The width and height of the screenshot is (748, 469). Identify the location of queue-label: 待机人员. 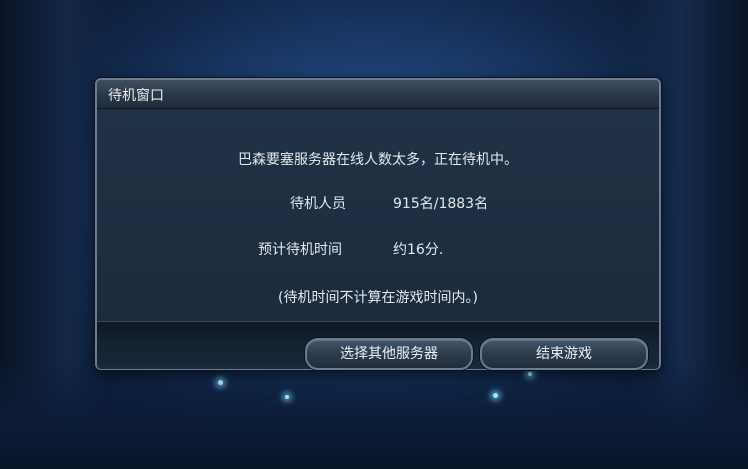
(318, 204).